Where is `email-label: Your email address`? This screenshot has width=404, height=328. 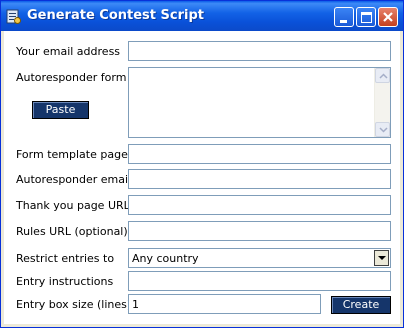 email-label: Your email address is located at coordinates (68, 51).